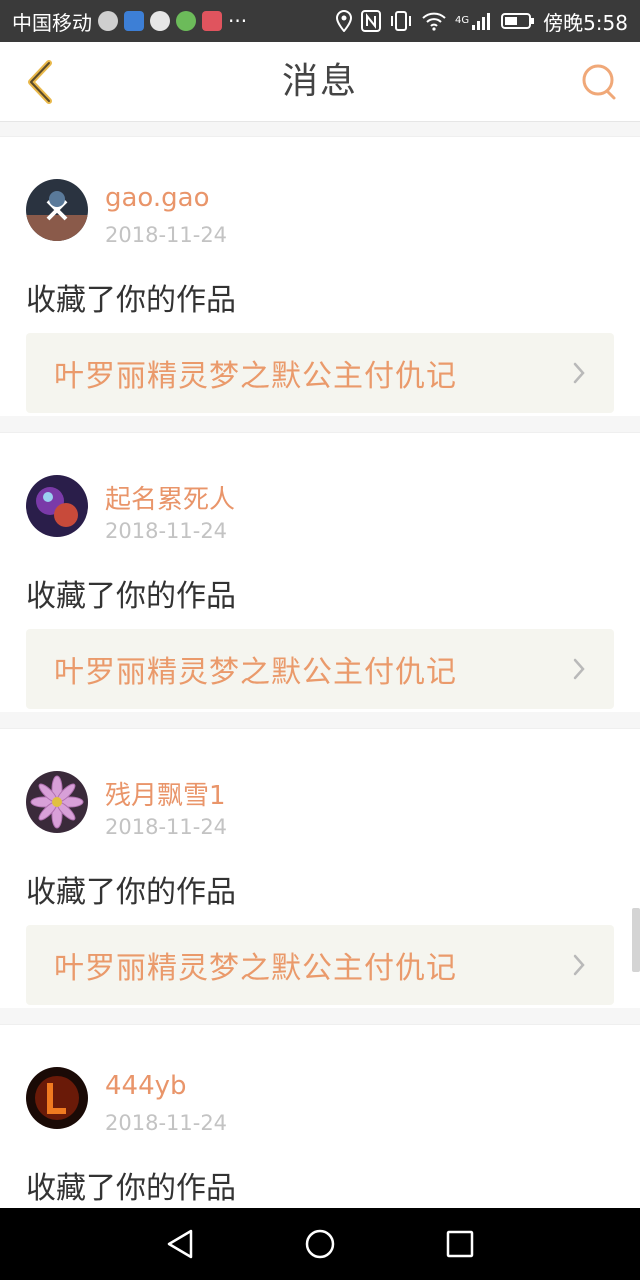  Describe the element at coordinates (108, 21) in the screenshot. I see `signal-app-icon` at that location.